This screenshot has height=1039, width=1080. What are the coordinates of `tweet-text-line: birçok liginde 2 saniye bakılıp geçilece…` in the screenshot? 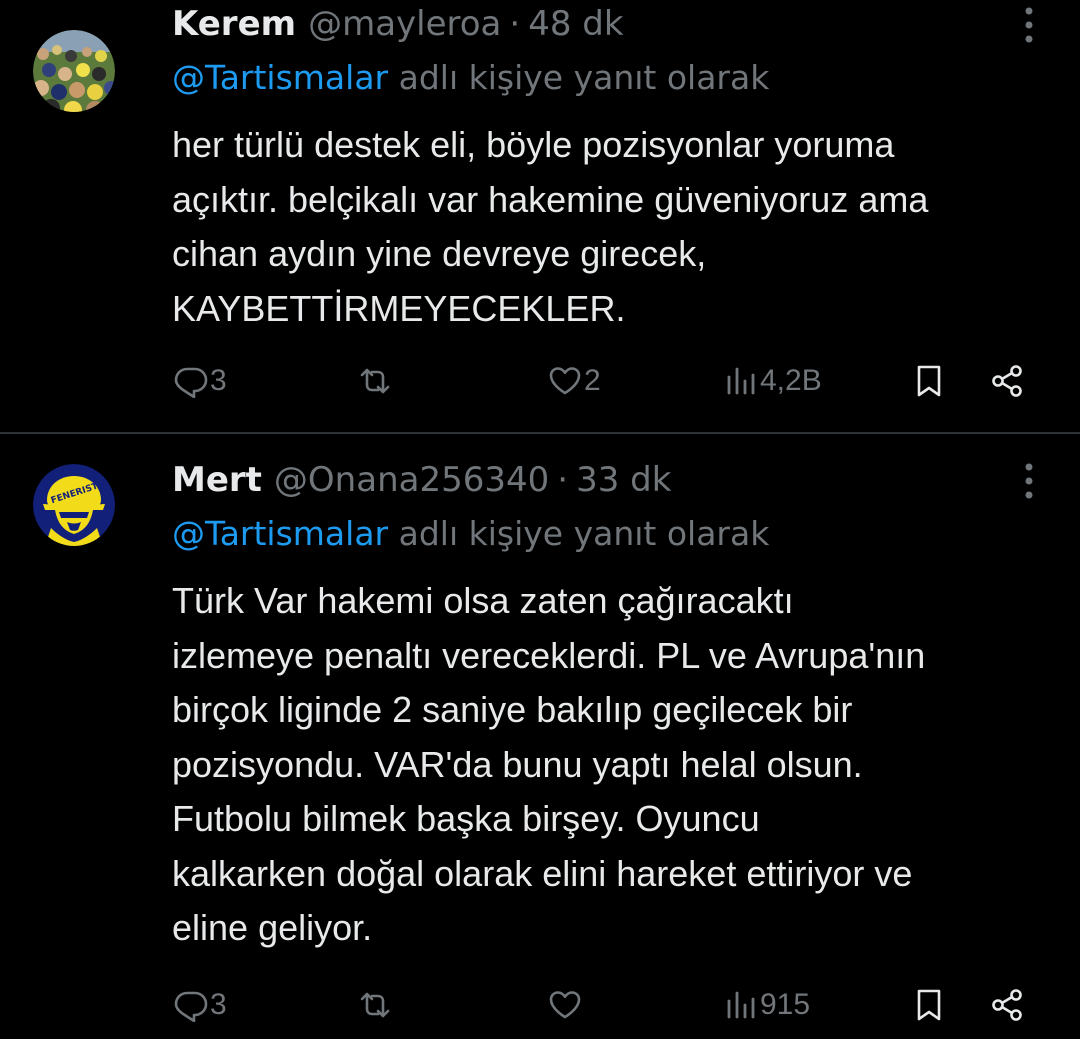 It's located at (512, 709).